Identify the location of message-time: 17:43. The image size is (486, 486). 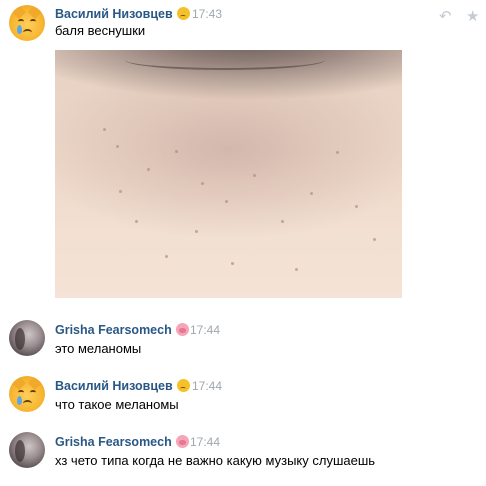
(207, 14).